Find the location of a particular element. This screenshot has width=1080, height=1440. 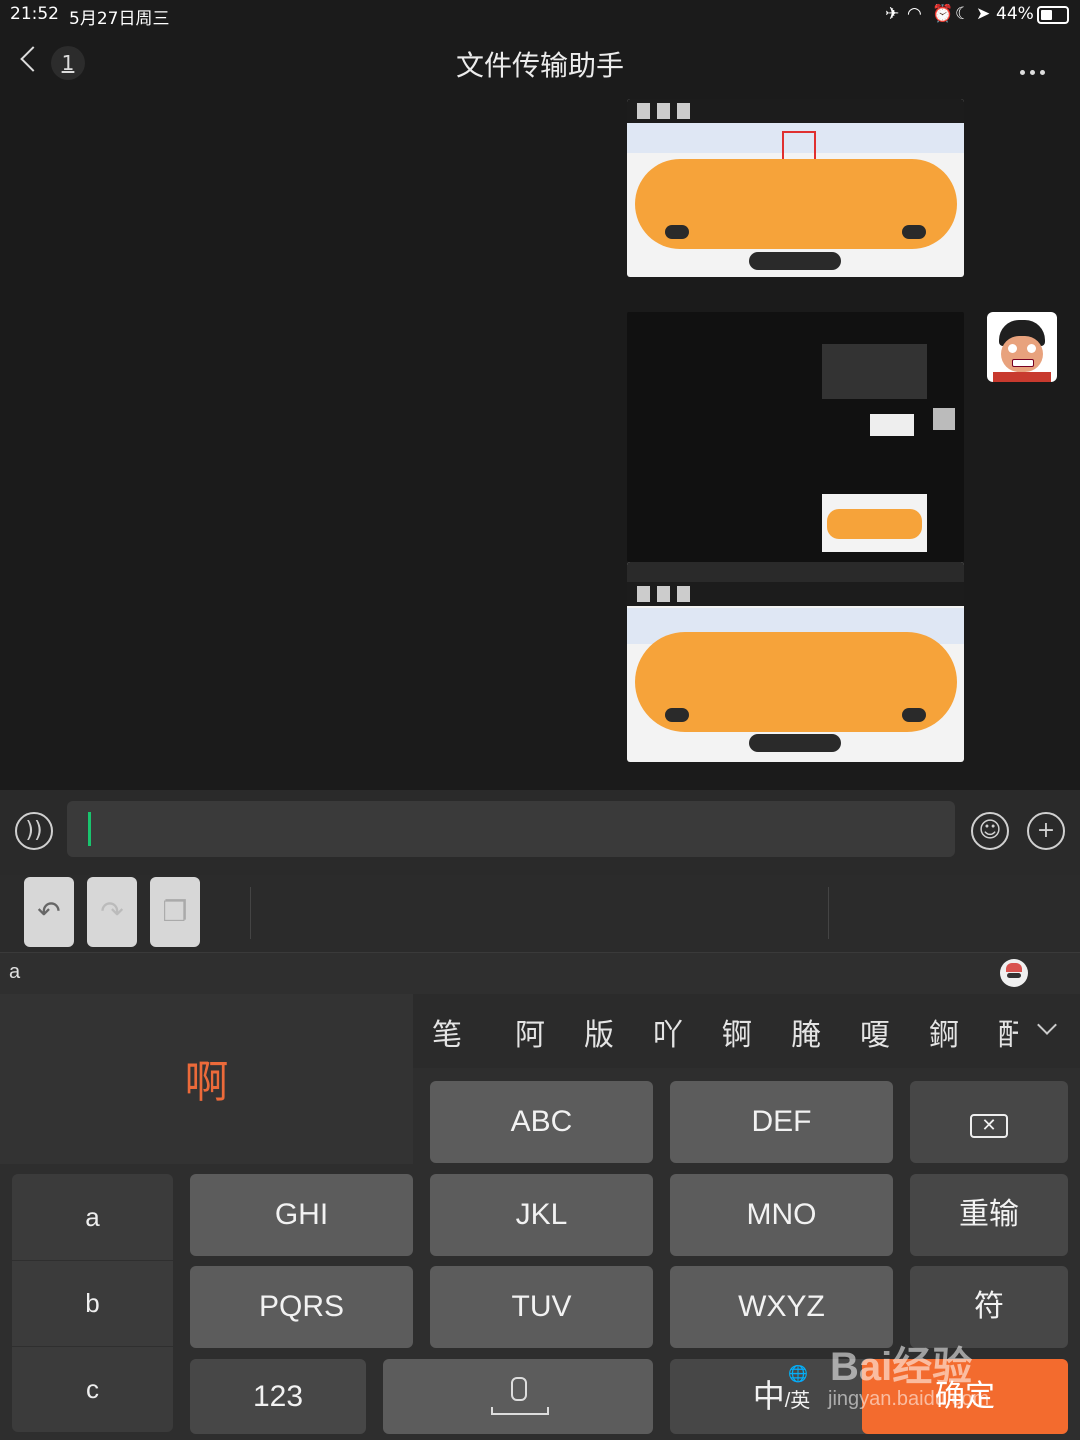

input-bar: )) ☺ + is located at coordinates (540, 832).